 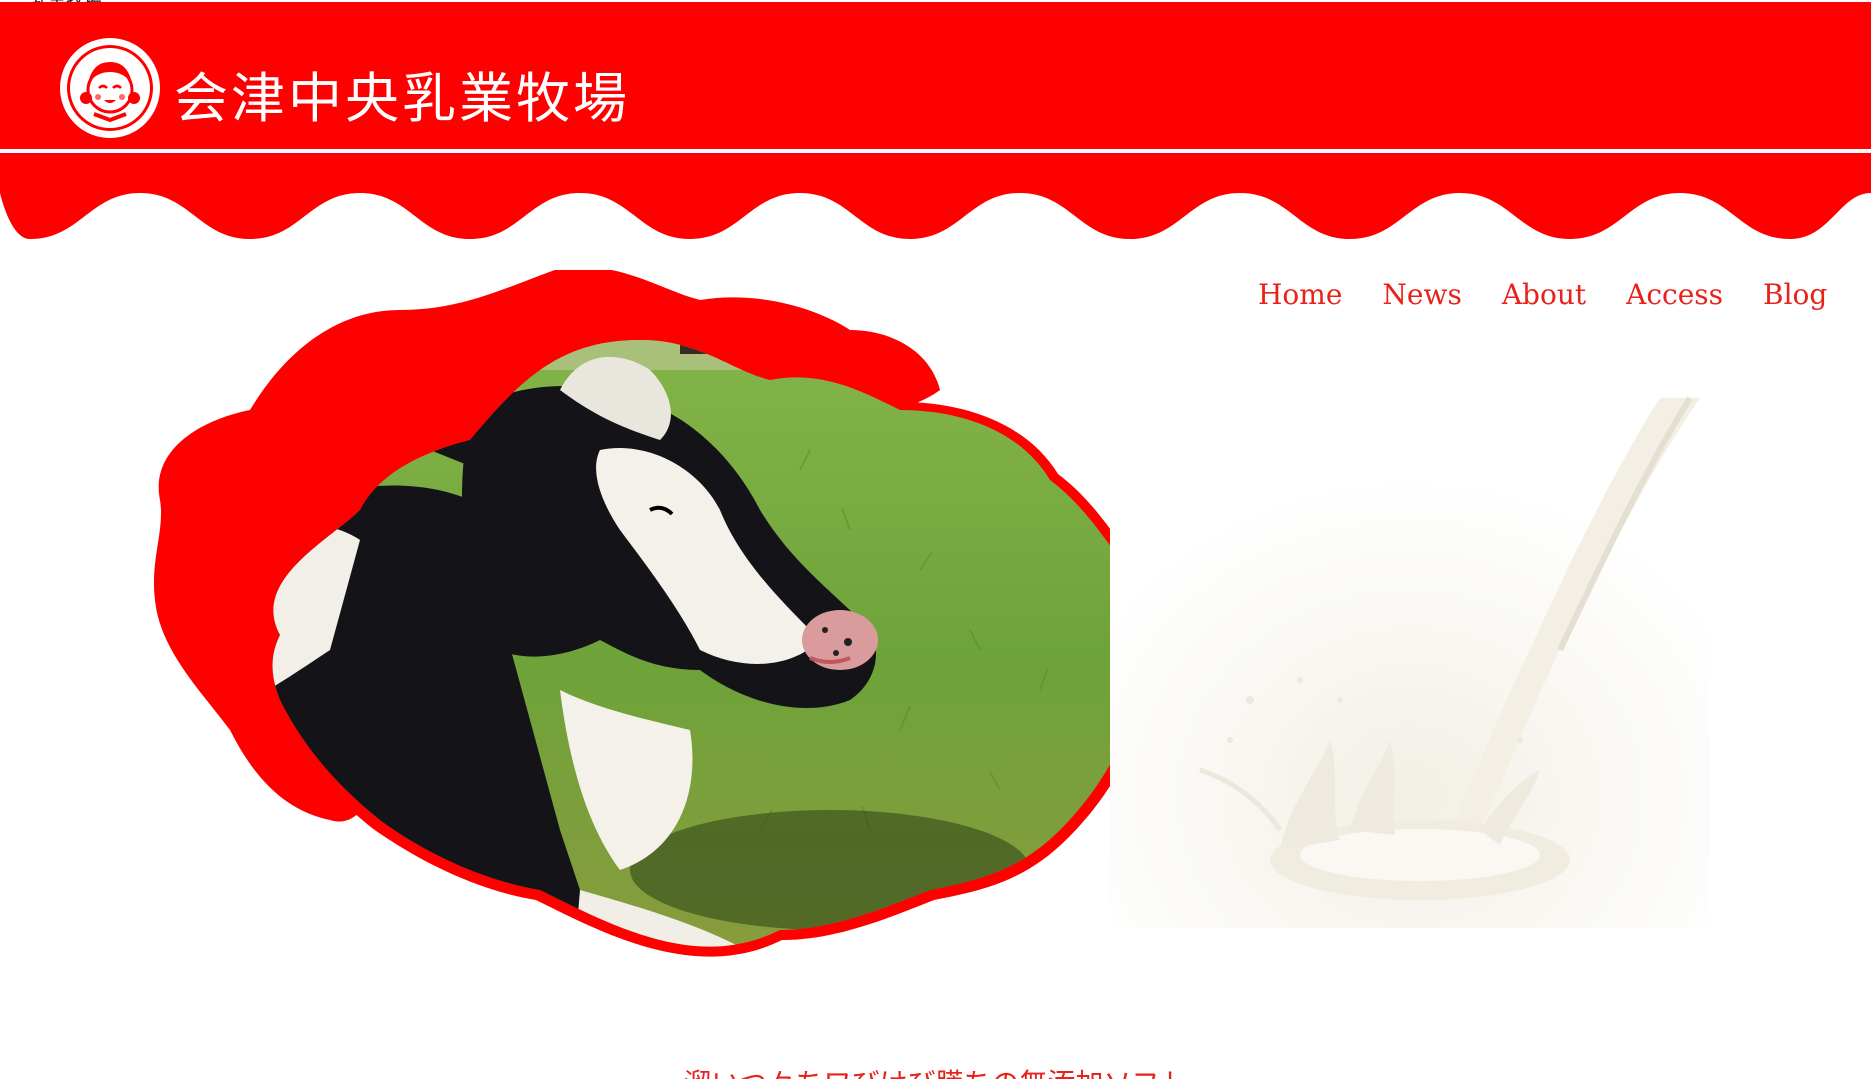 I want to click on logo-icon, so click(x=110, y=88).